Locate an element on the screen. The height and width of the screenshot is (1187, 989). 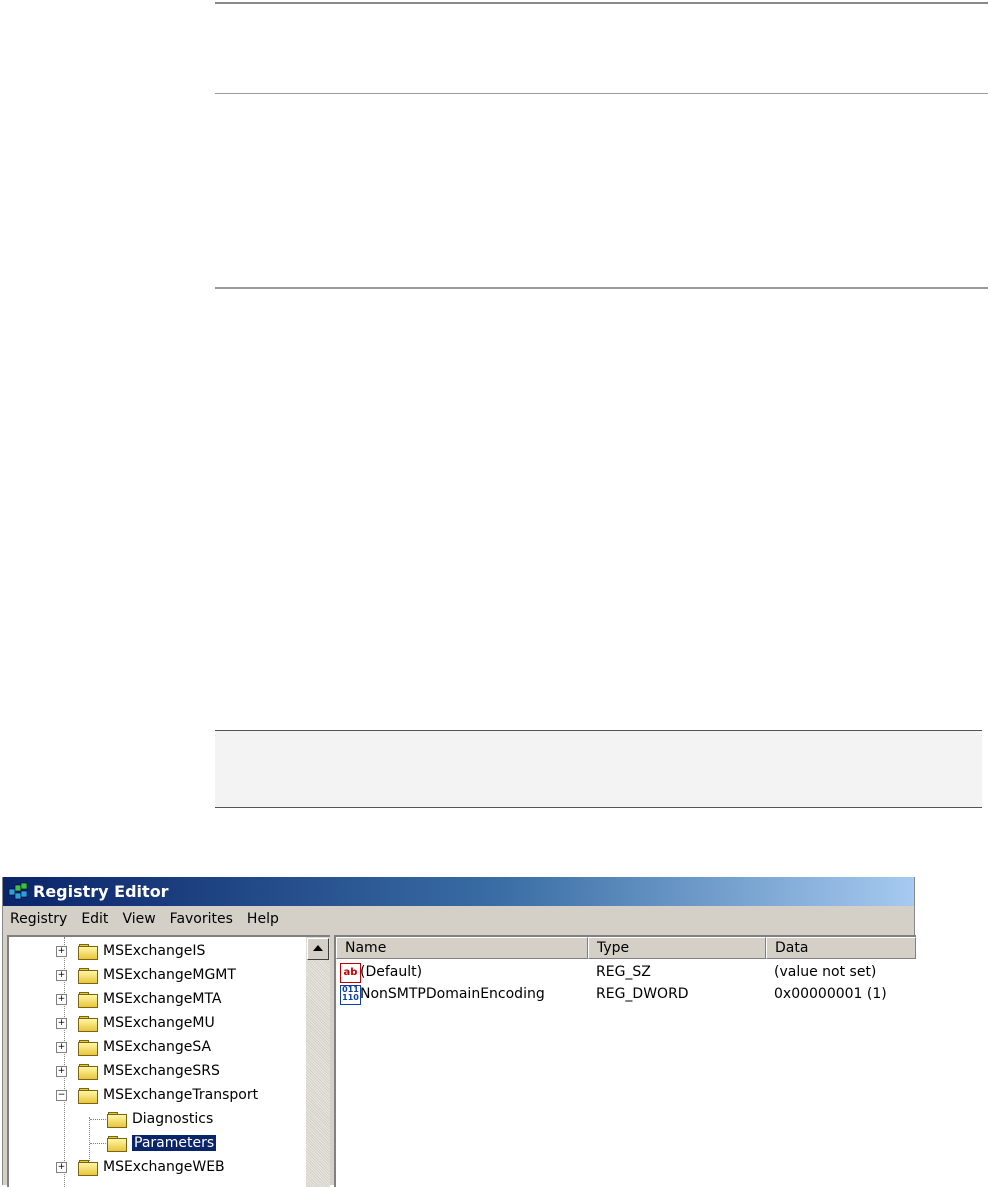
string-value-icon: ab is located at coordinates (350, 973).